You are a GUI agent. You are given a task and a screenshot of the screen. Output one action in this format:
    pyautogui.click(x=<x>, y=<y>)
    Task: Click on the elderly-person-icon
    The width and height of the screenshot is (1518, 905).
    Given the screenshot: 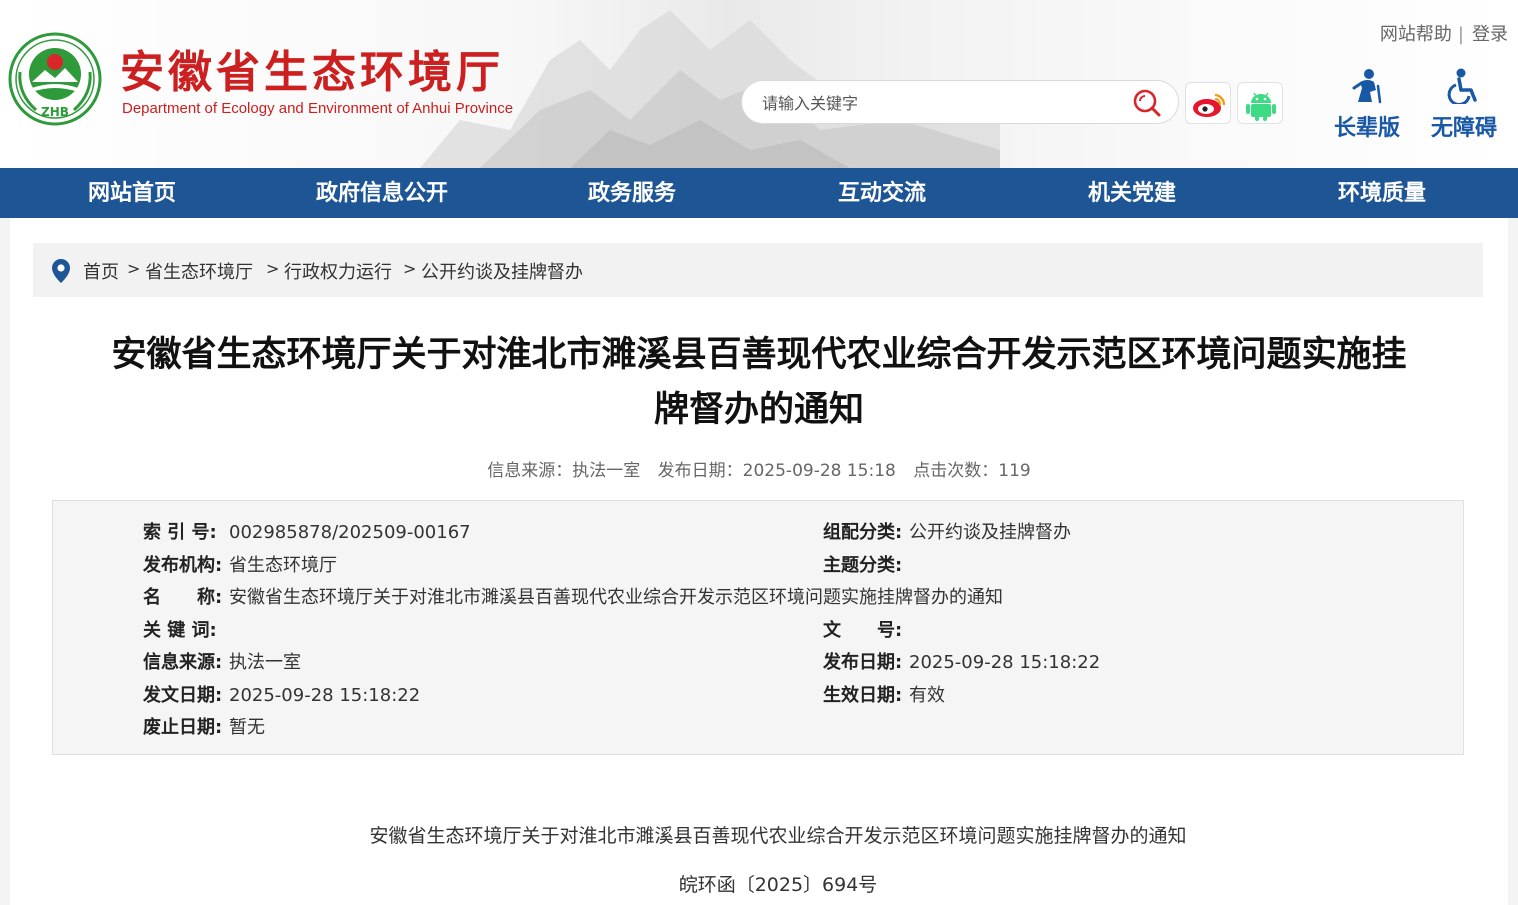 What is the action you would take?
    pyautogui.click(x=1367, y=86)
    